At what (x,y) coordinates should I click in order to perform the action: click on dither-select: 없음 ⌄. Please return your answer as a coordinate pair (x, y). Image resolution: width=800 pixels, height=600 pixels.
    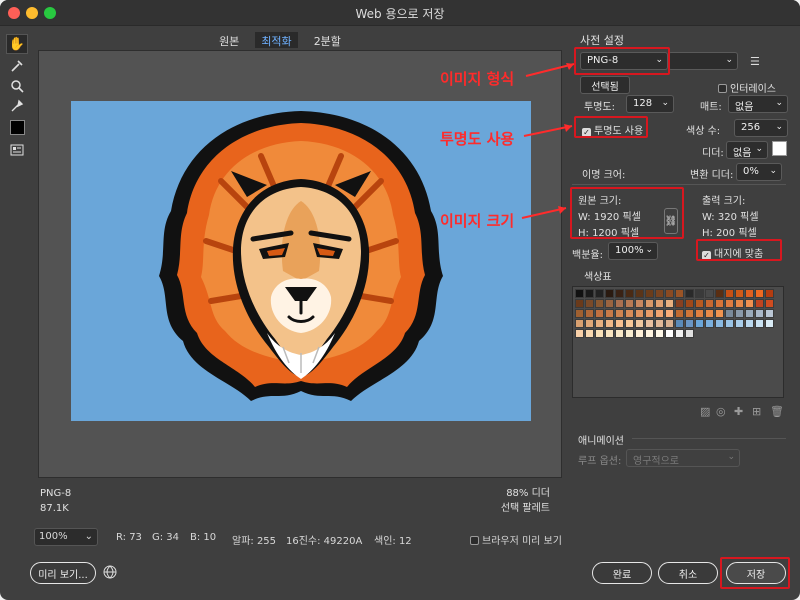
    Looking at the image, I should click on (747, 150).